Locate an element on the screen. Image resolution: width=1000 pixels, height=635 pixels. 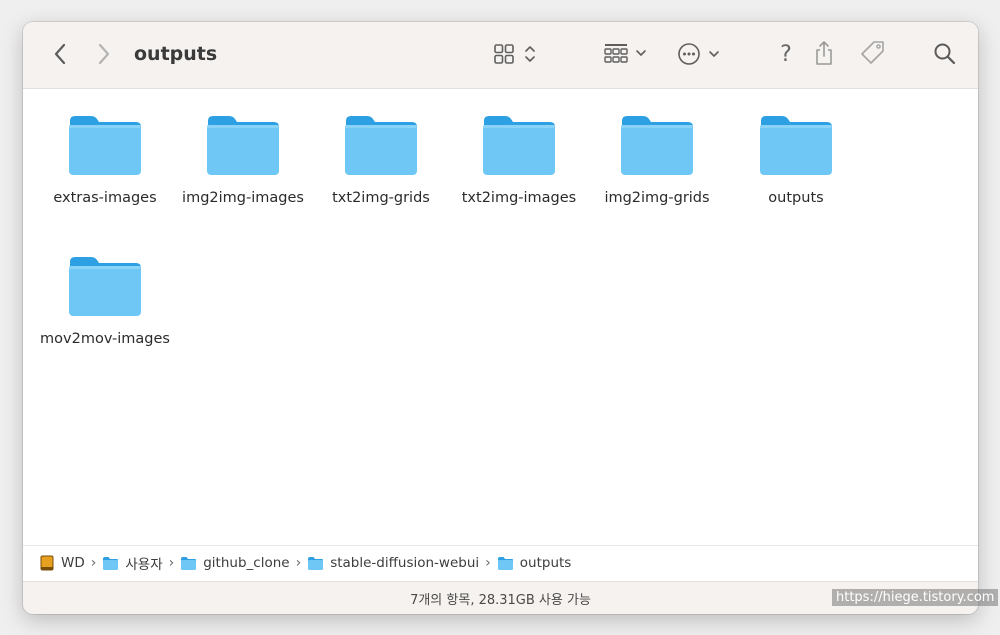
path-crumb-users: 사용자 is located at coordinates (132, 563).